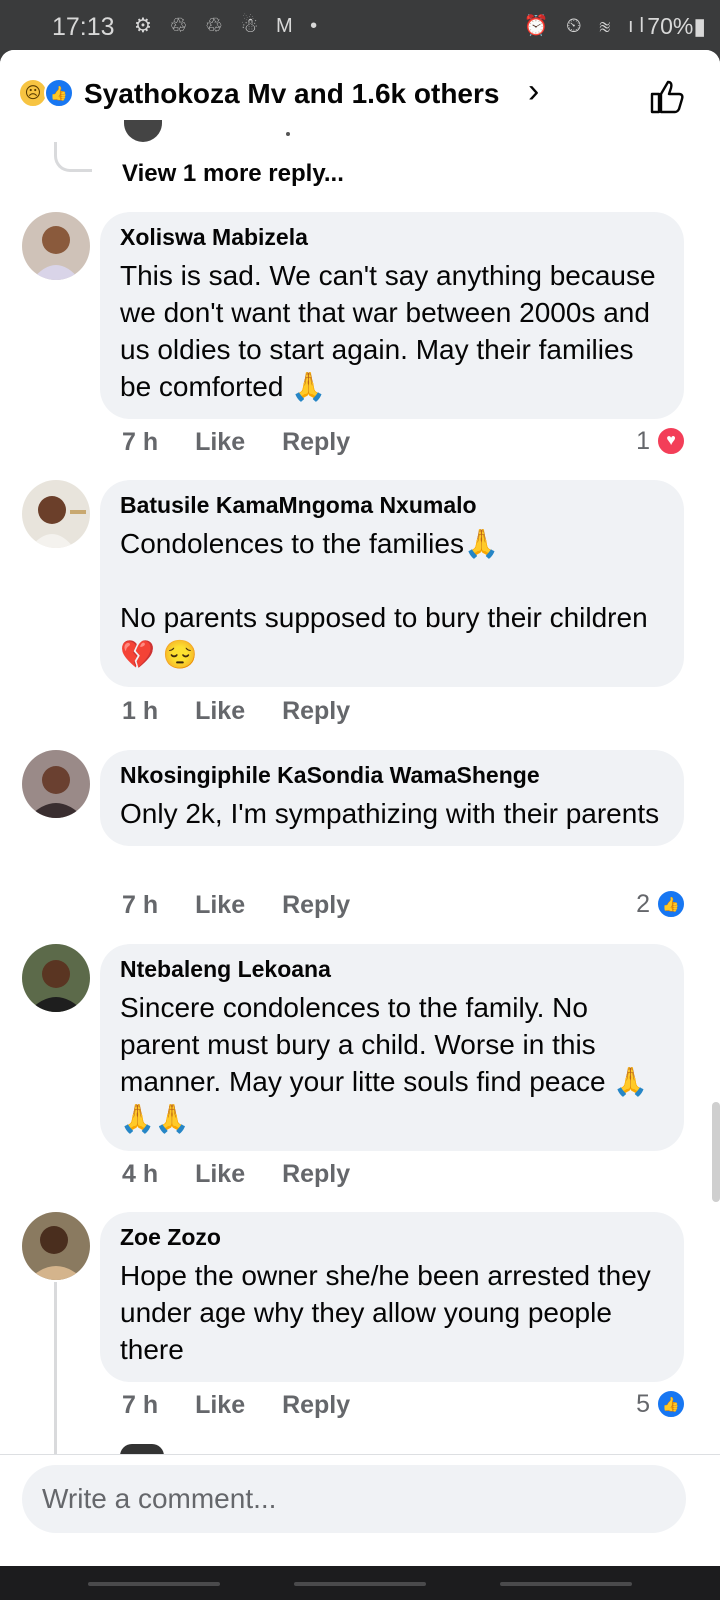  I want to click on reaction-summary: ☹ 👍, so click(48, 94).